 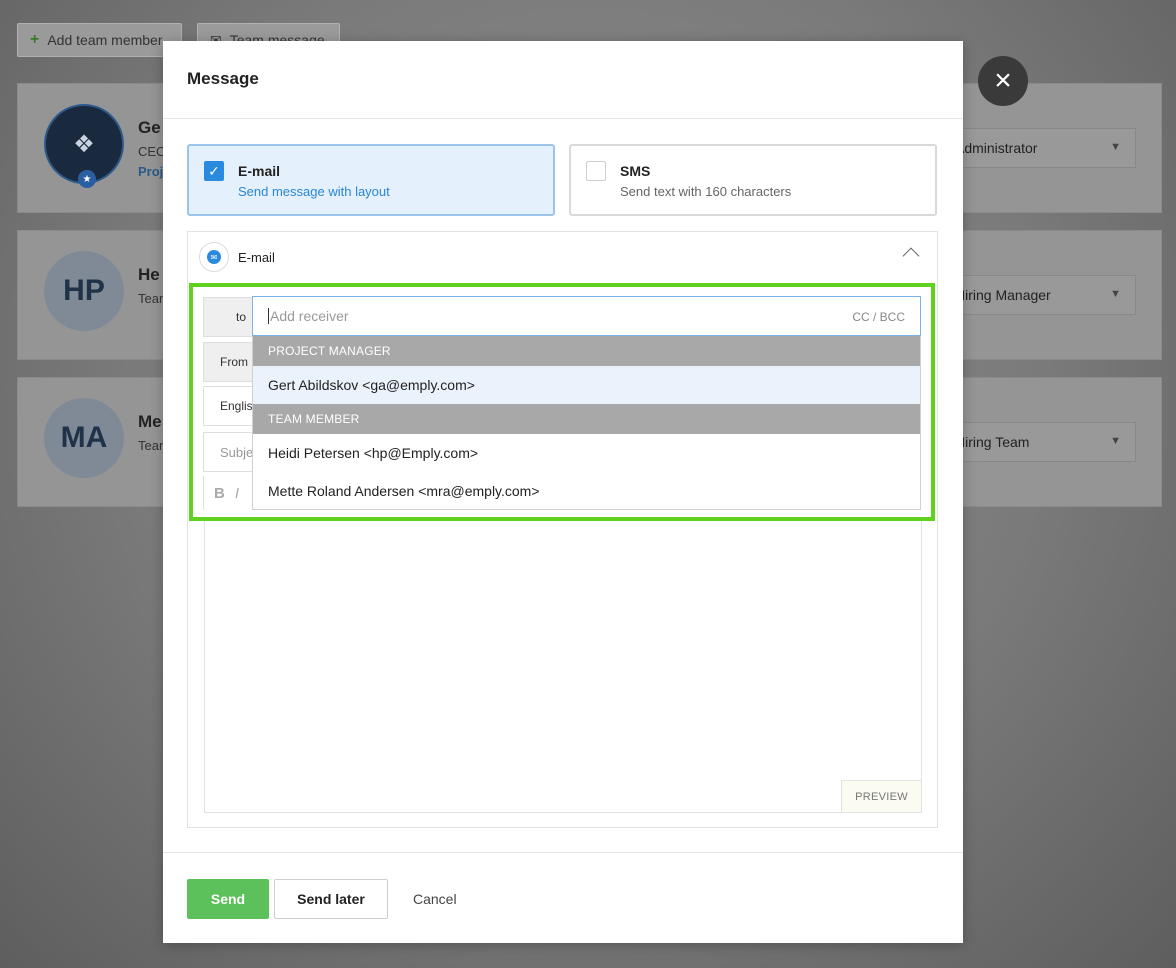 I want to click on member-name: Ge, so click(x=149, y=127).